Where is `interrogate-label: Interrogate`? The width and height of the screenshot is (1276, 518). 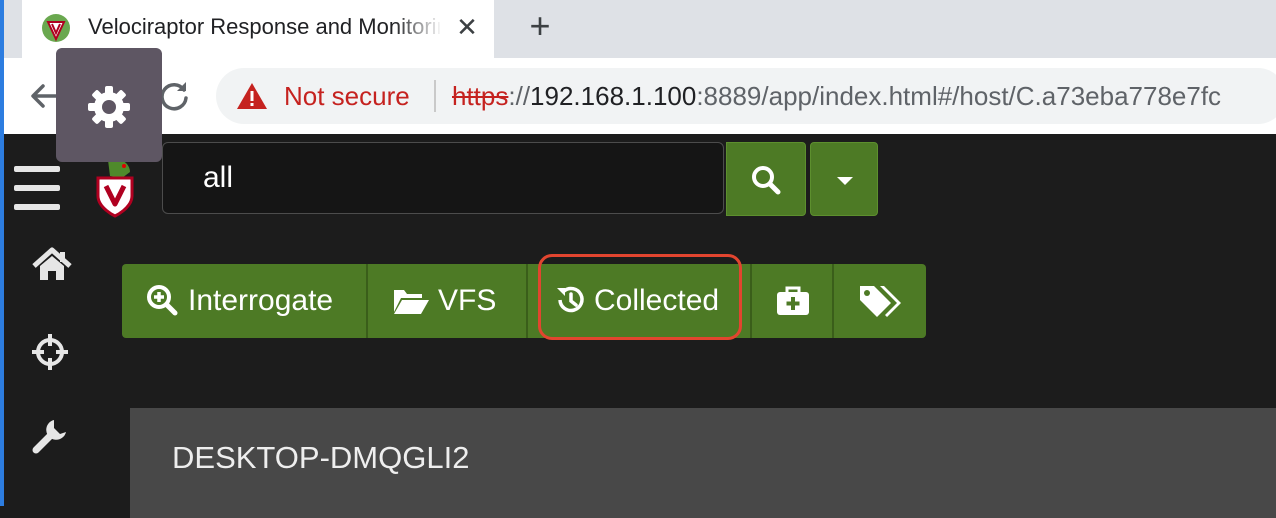 interrogate-label: Interrogate is located at coordinates (261, 300).